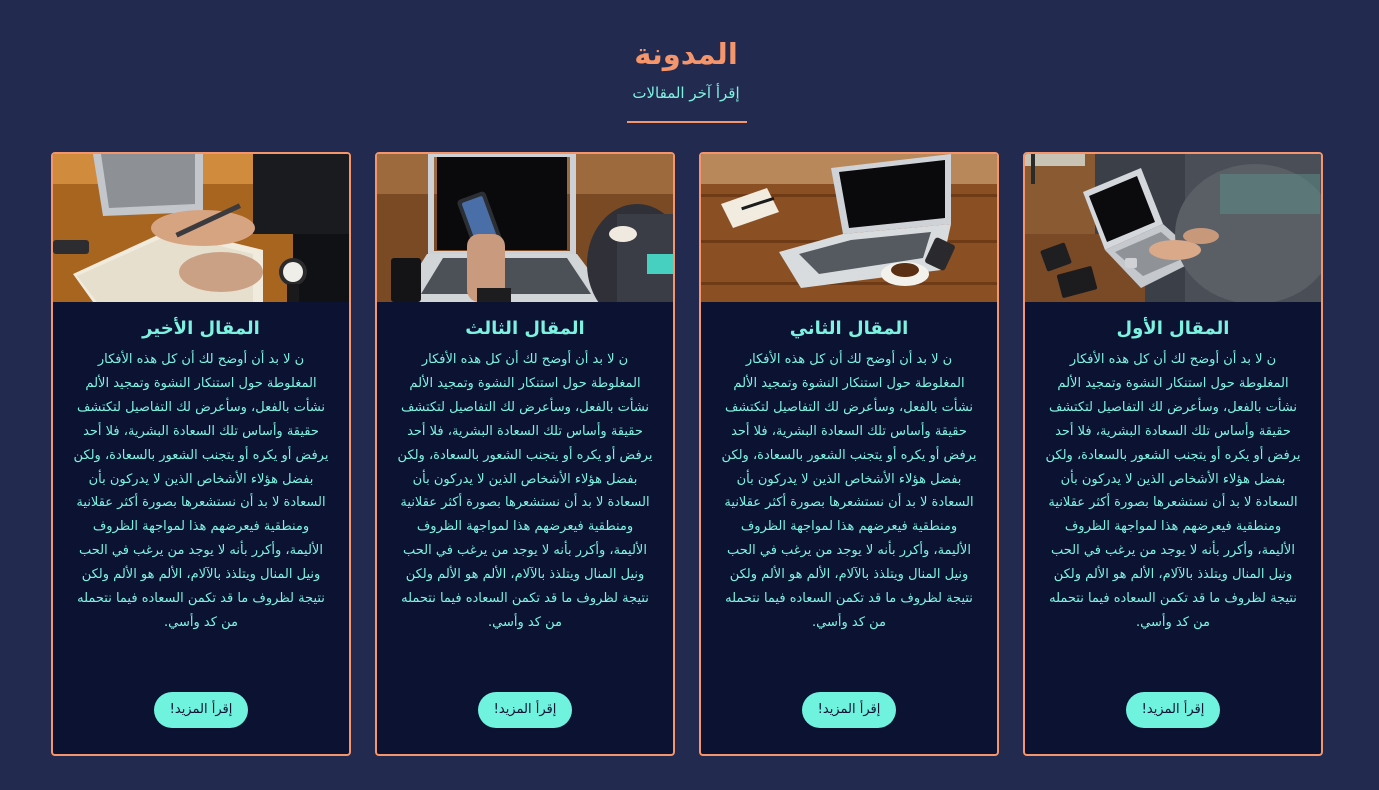 Image resolution: width=1379 pixels, height=790 pixels. I want to click on post-image-writing-notebook, so click(201, 228).